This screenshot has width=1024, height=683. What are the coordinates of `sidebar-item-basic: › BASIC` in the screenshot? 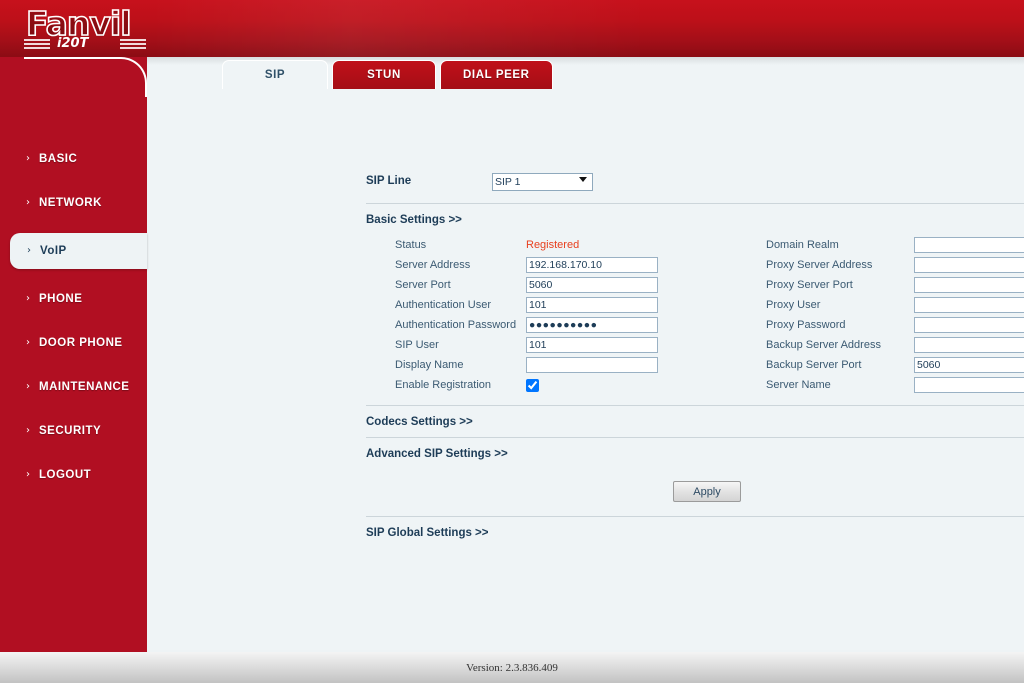 It's located at (73, 159).